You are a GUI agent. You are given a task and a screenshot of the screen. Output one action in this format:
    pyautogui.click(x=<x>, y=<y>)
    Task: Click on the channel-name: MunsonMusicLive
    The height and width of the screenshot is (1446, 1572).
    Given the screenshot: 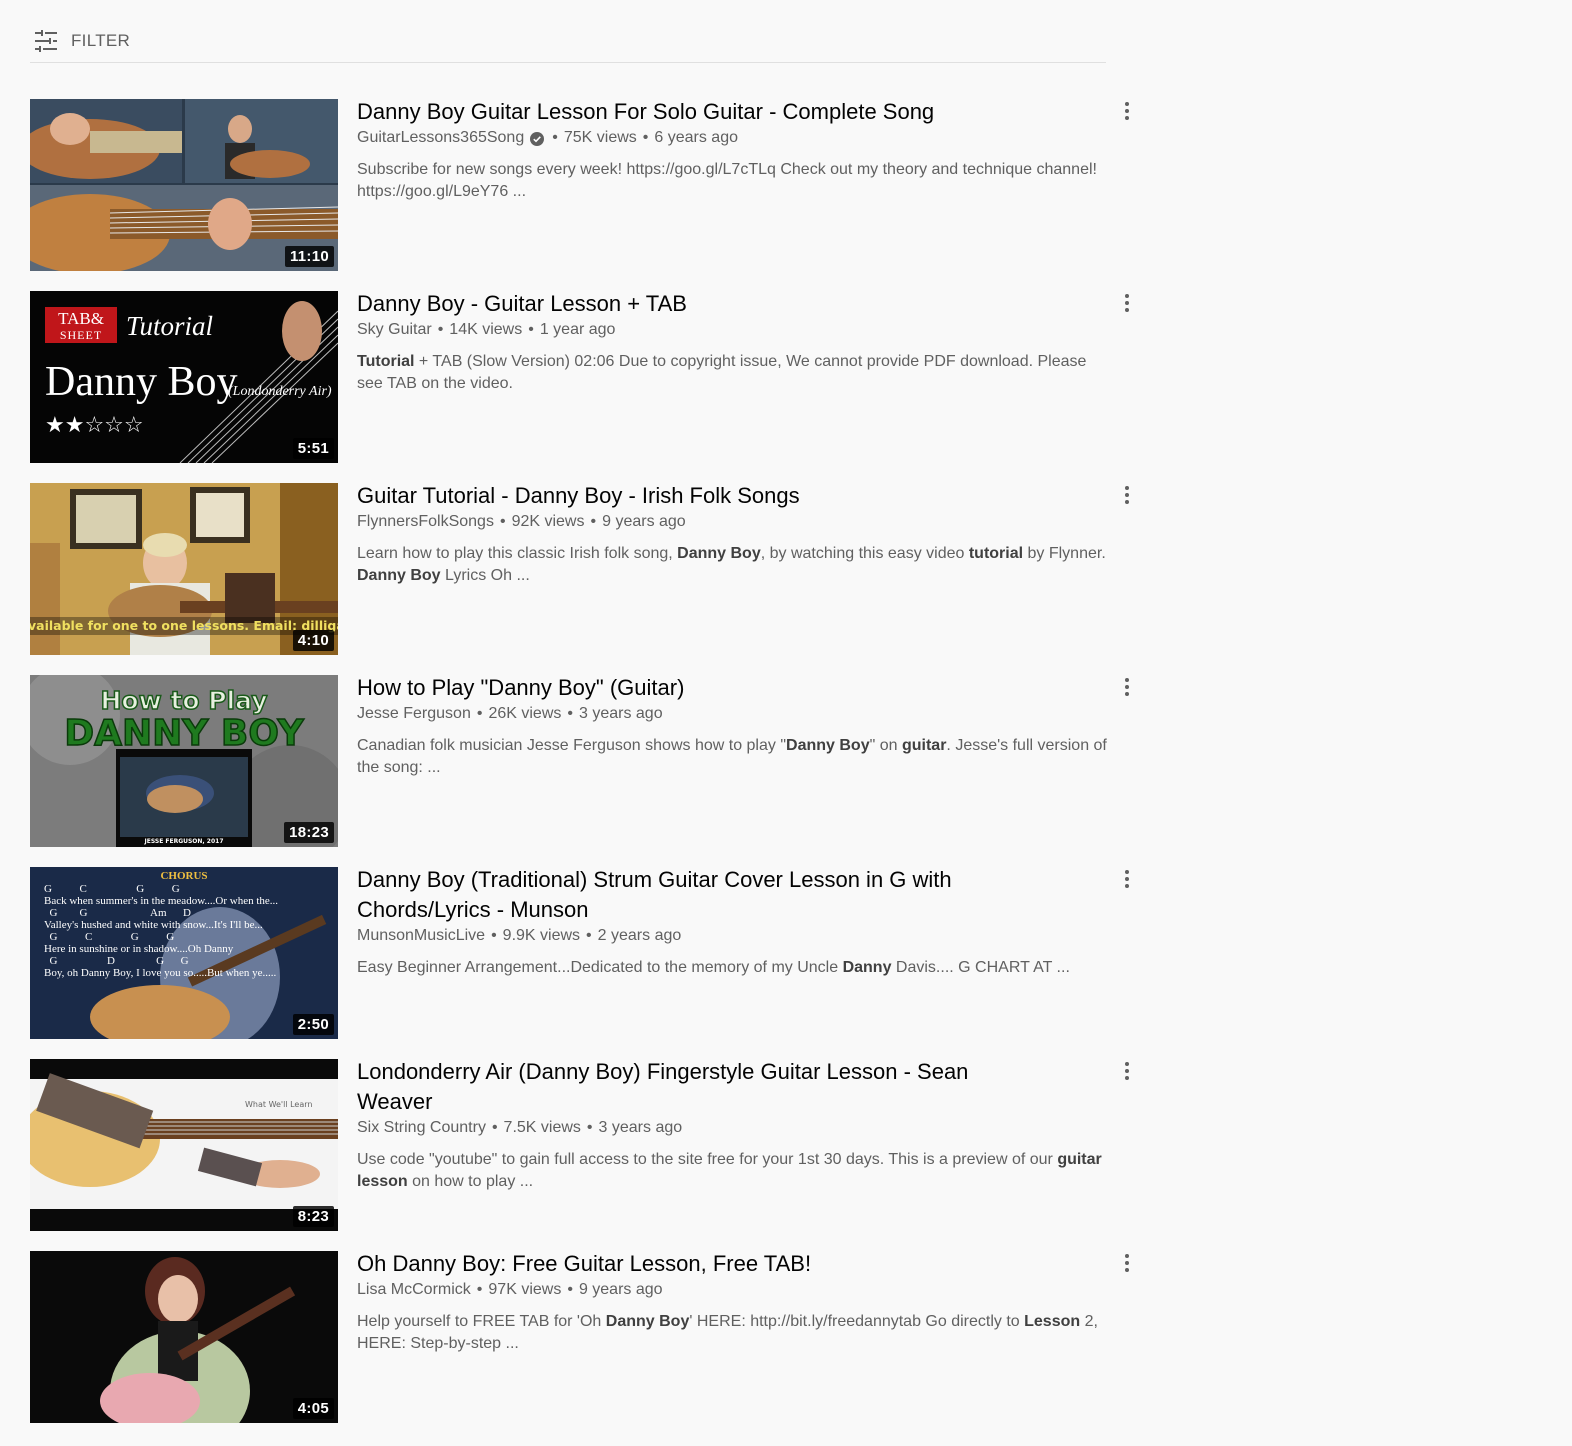 What is the action you would take?
    pyautogui.click(x=421, y=936)
    